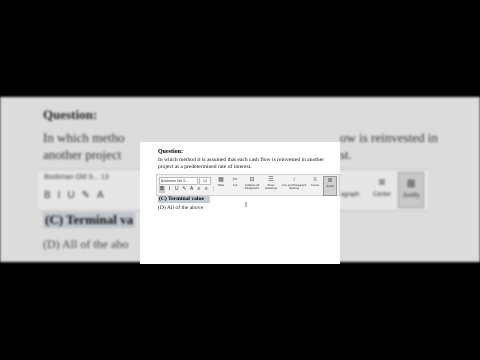 The image size is (480, 360). What do you see at coordinates (206, 189) in the screenshot?
I see `numbering-button: ≡` at bounding box center [206, 189].